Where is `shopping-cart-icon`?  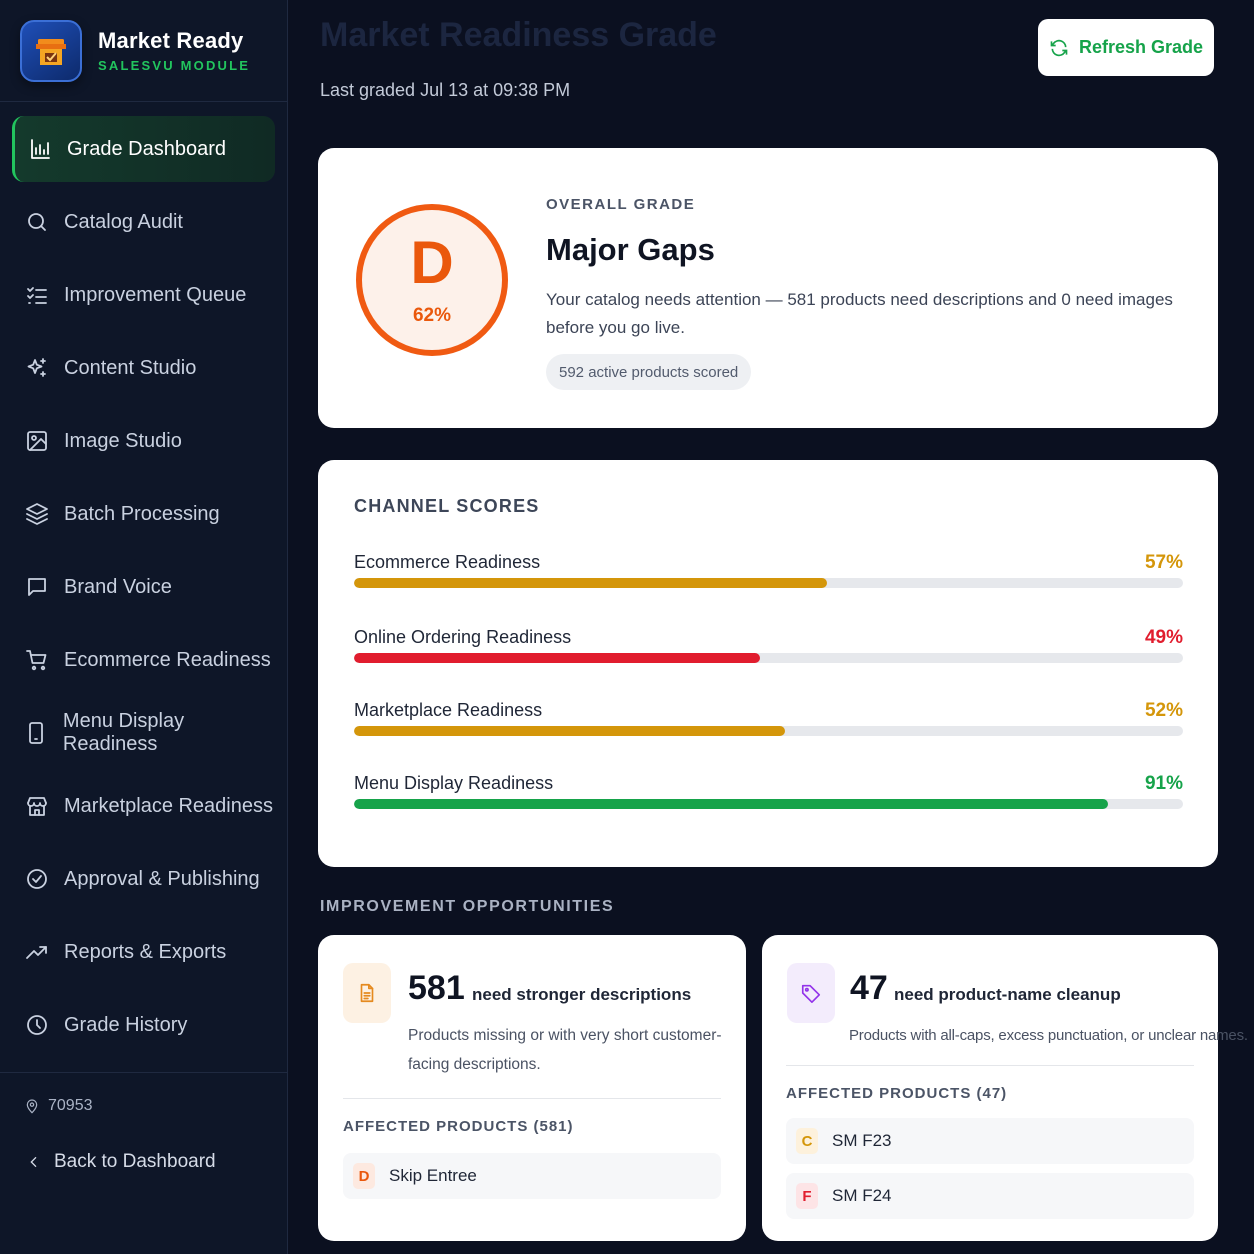
shopping-cart-icon is located at coordinates (37, 660).